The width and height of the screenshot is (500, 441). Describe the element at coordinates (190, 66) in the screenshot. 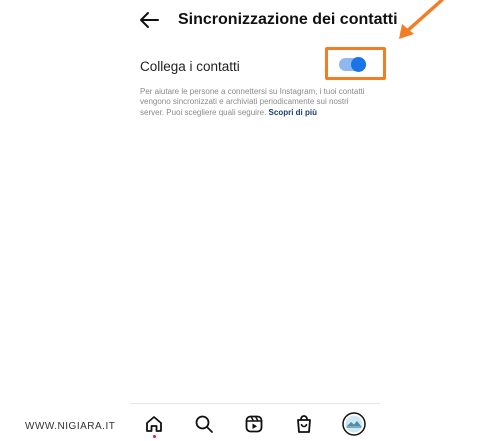

I see `setting-label: Collega i contatti` at that location.